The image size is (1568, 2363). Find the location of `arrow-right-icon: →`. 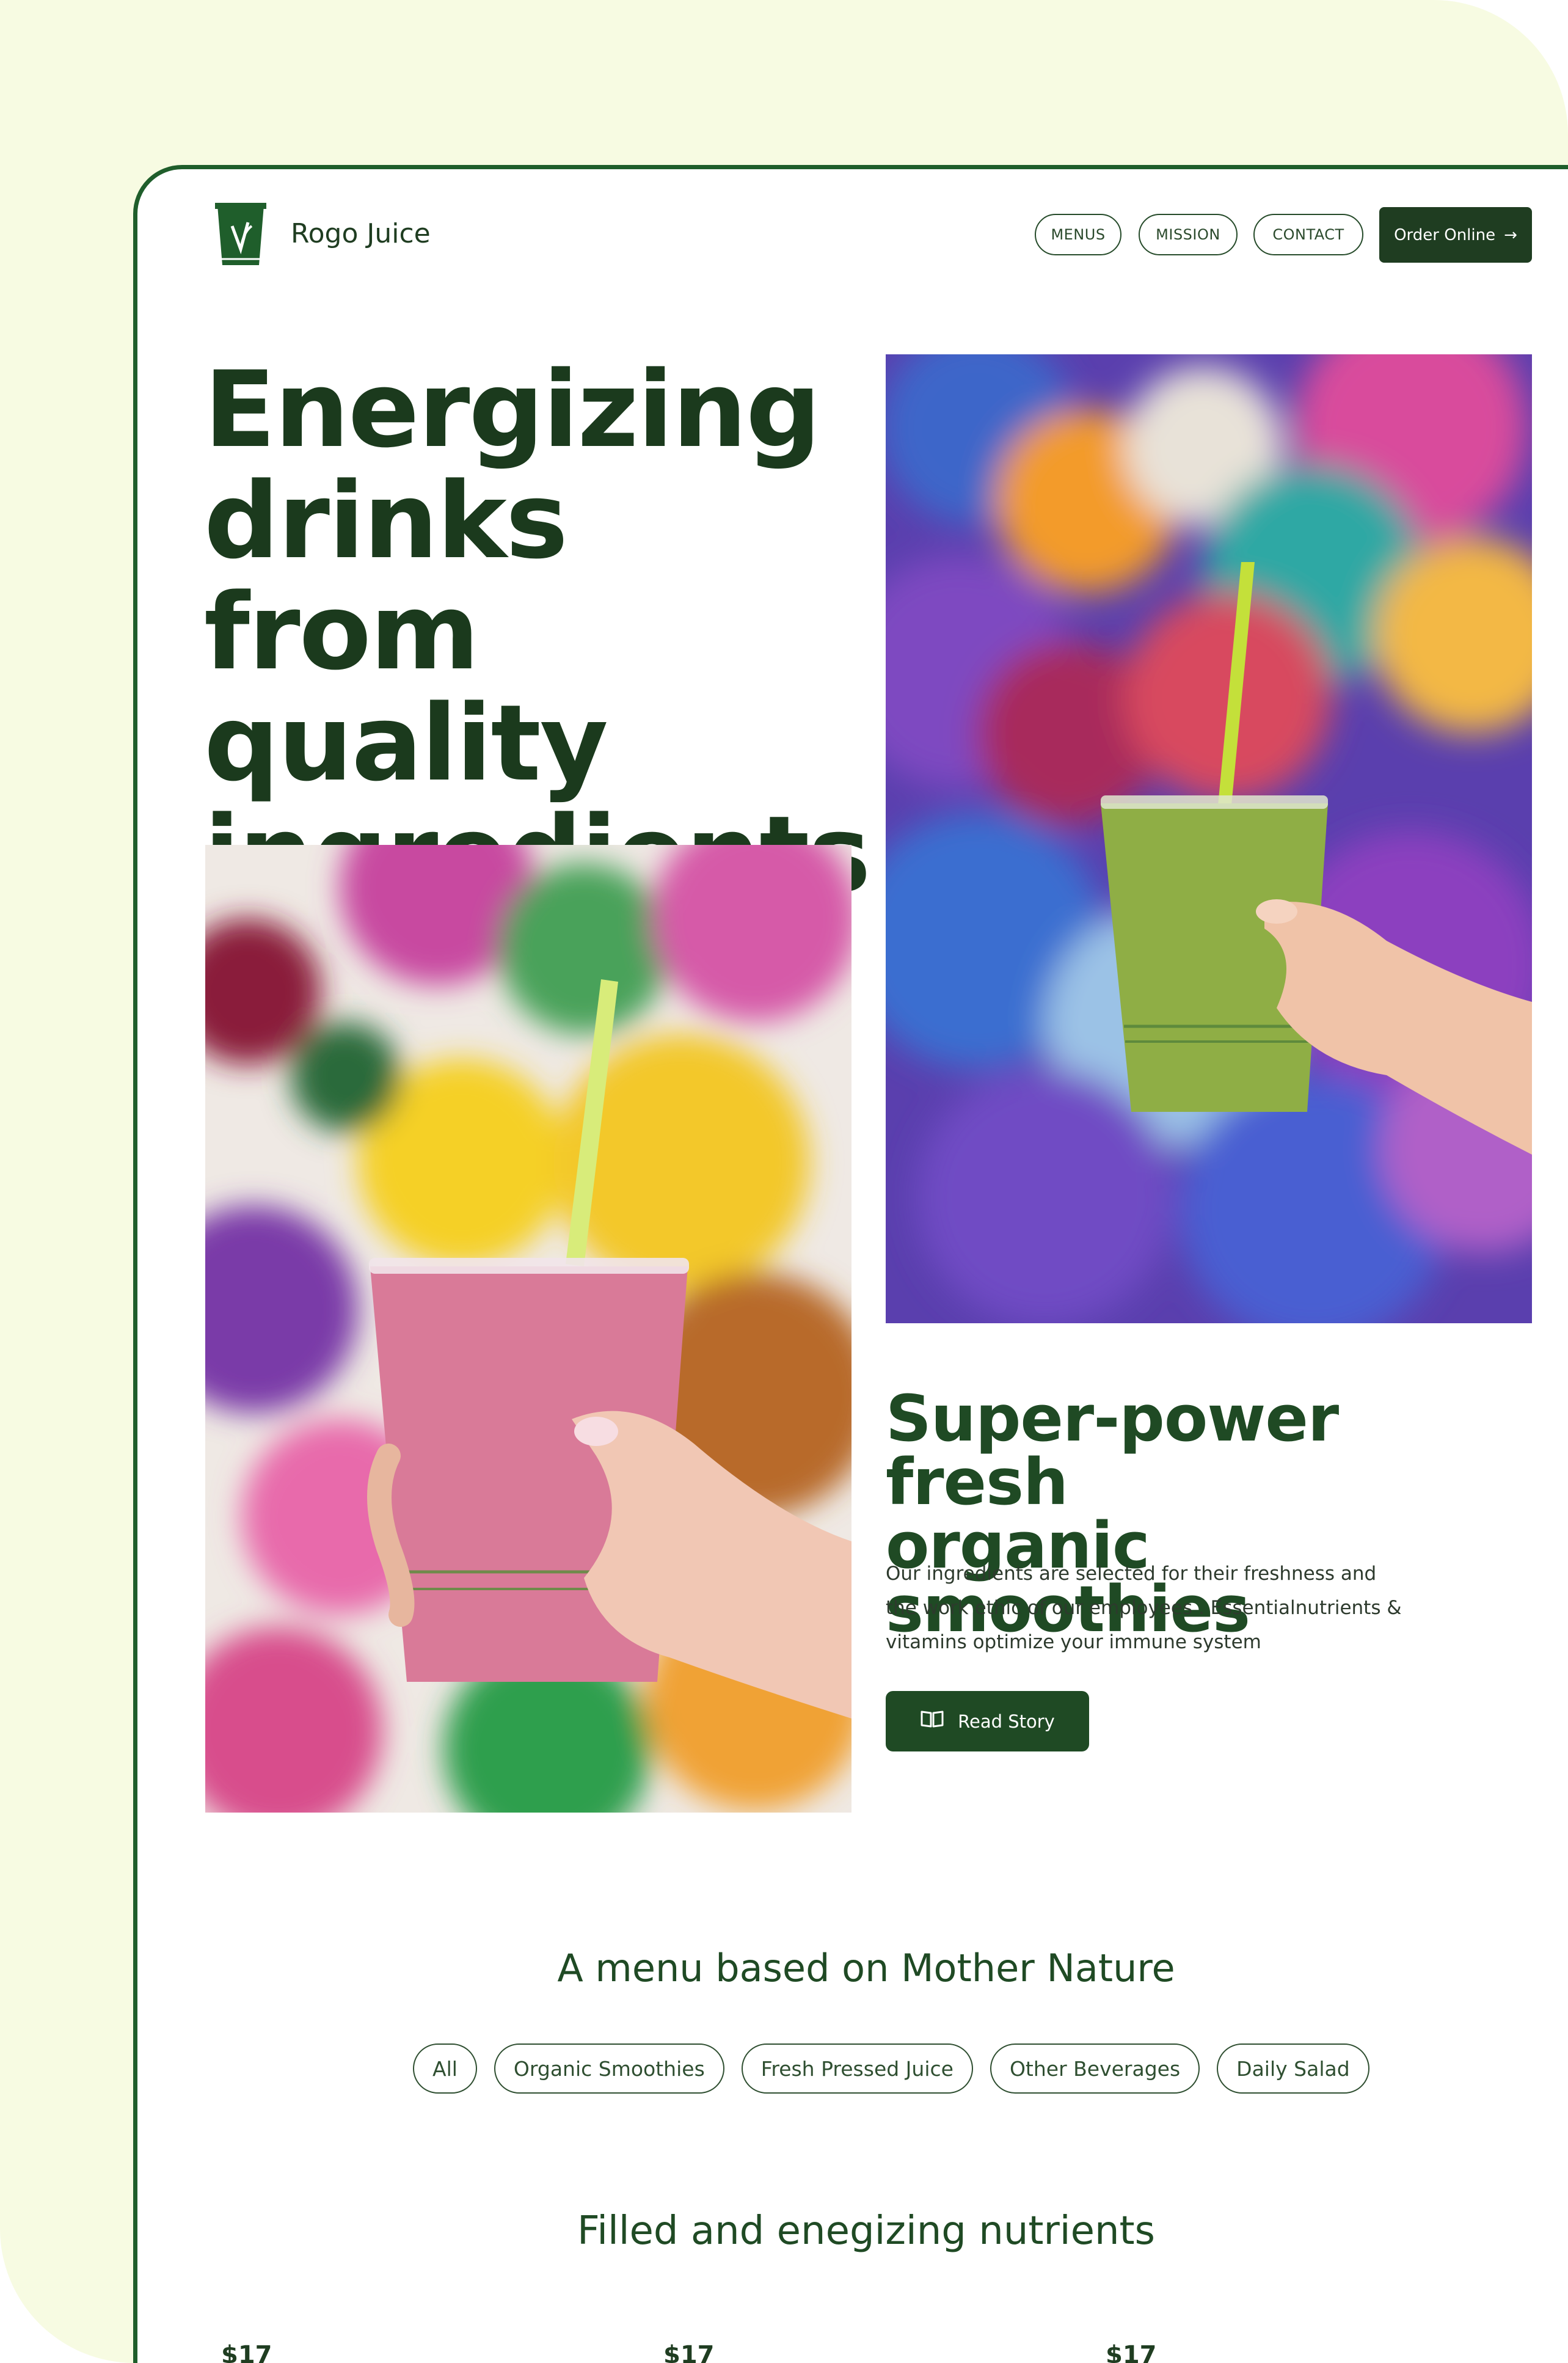

arrow-right-icon: → is located at coordinates (1510, 235).